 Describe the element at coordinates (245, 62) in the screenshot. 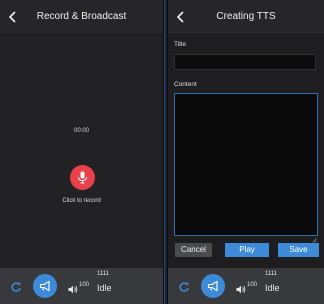

I see `title-input` at that location.